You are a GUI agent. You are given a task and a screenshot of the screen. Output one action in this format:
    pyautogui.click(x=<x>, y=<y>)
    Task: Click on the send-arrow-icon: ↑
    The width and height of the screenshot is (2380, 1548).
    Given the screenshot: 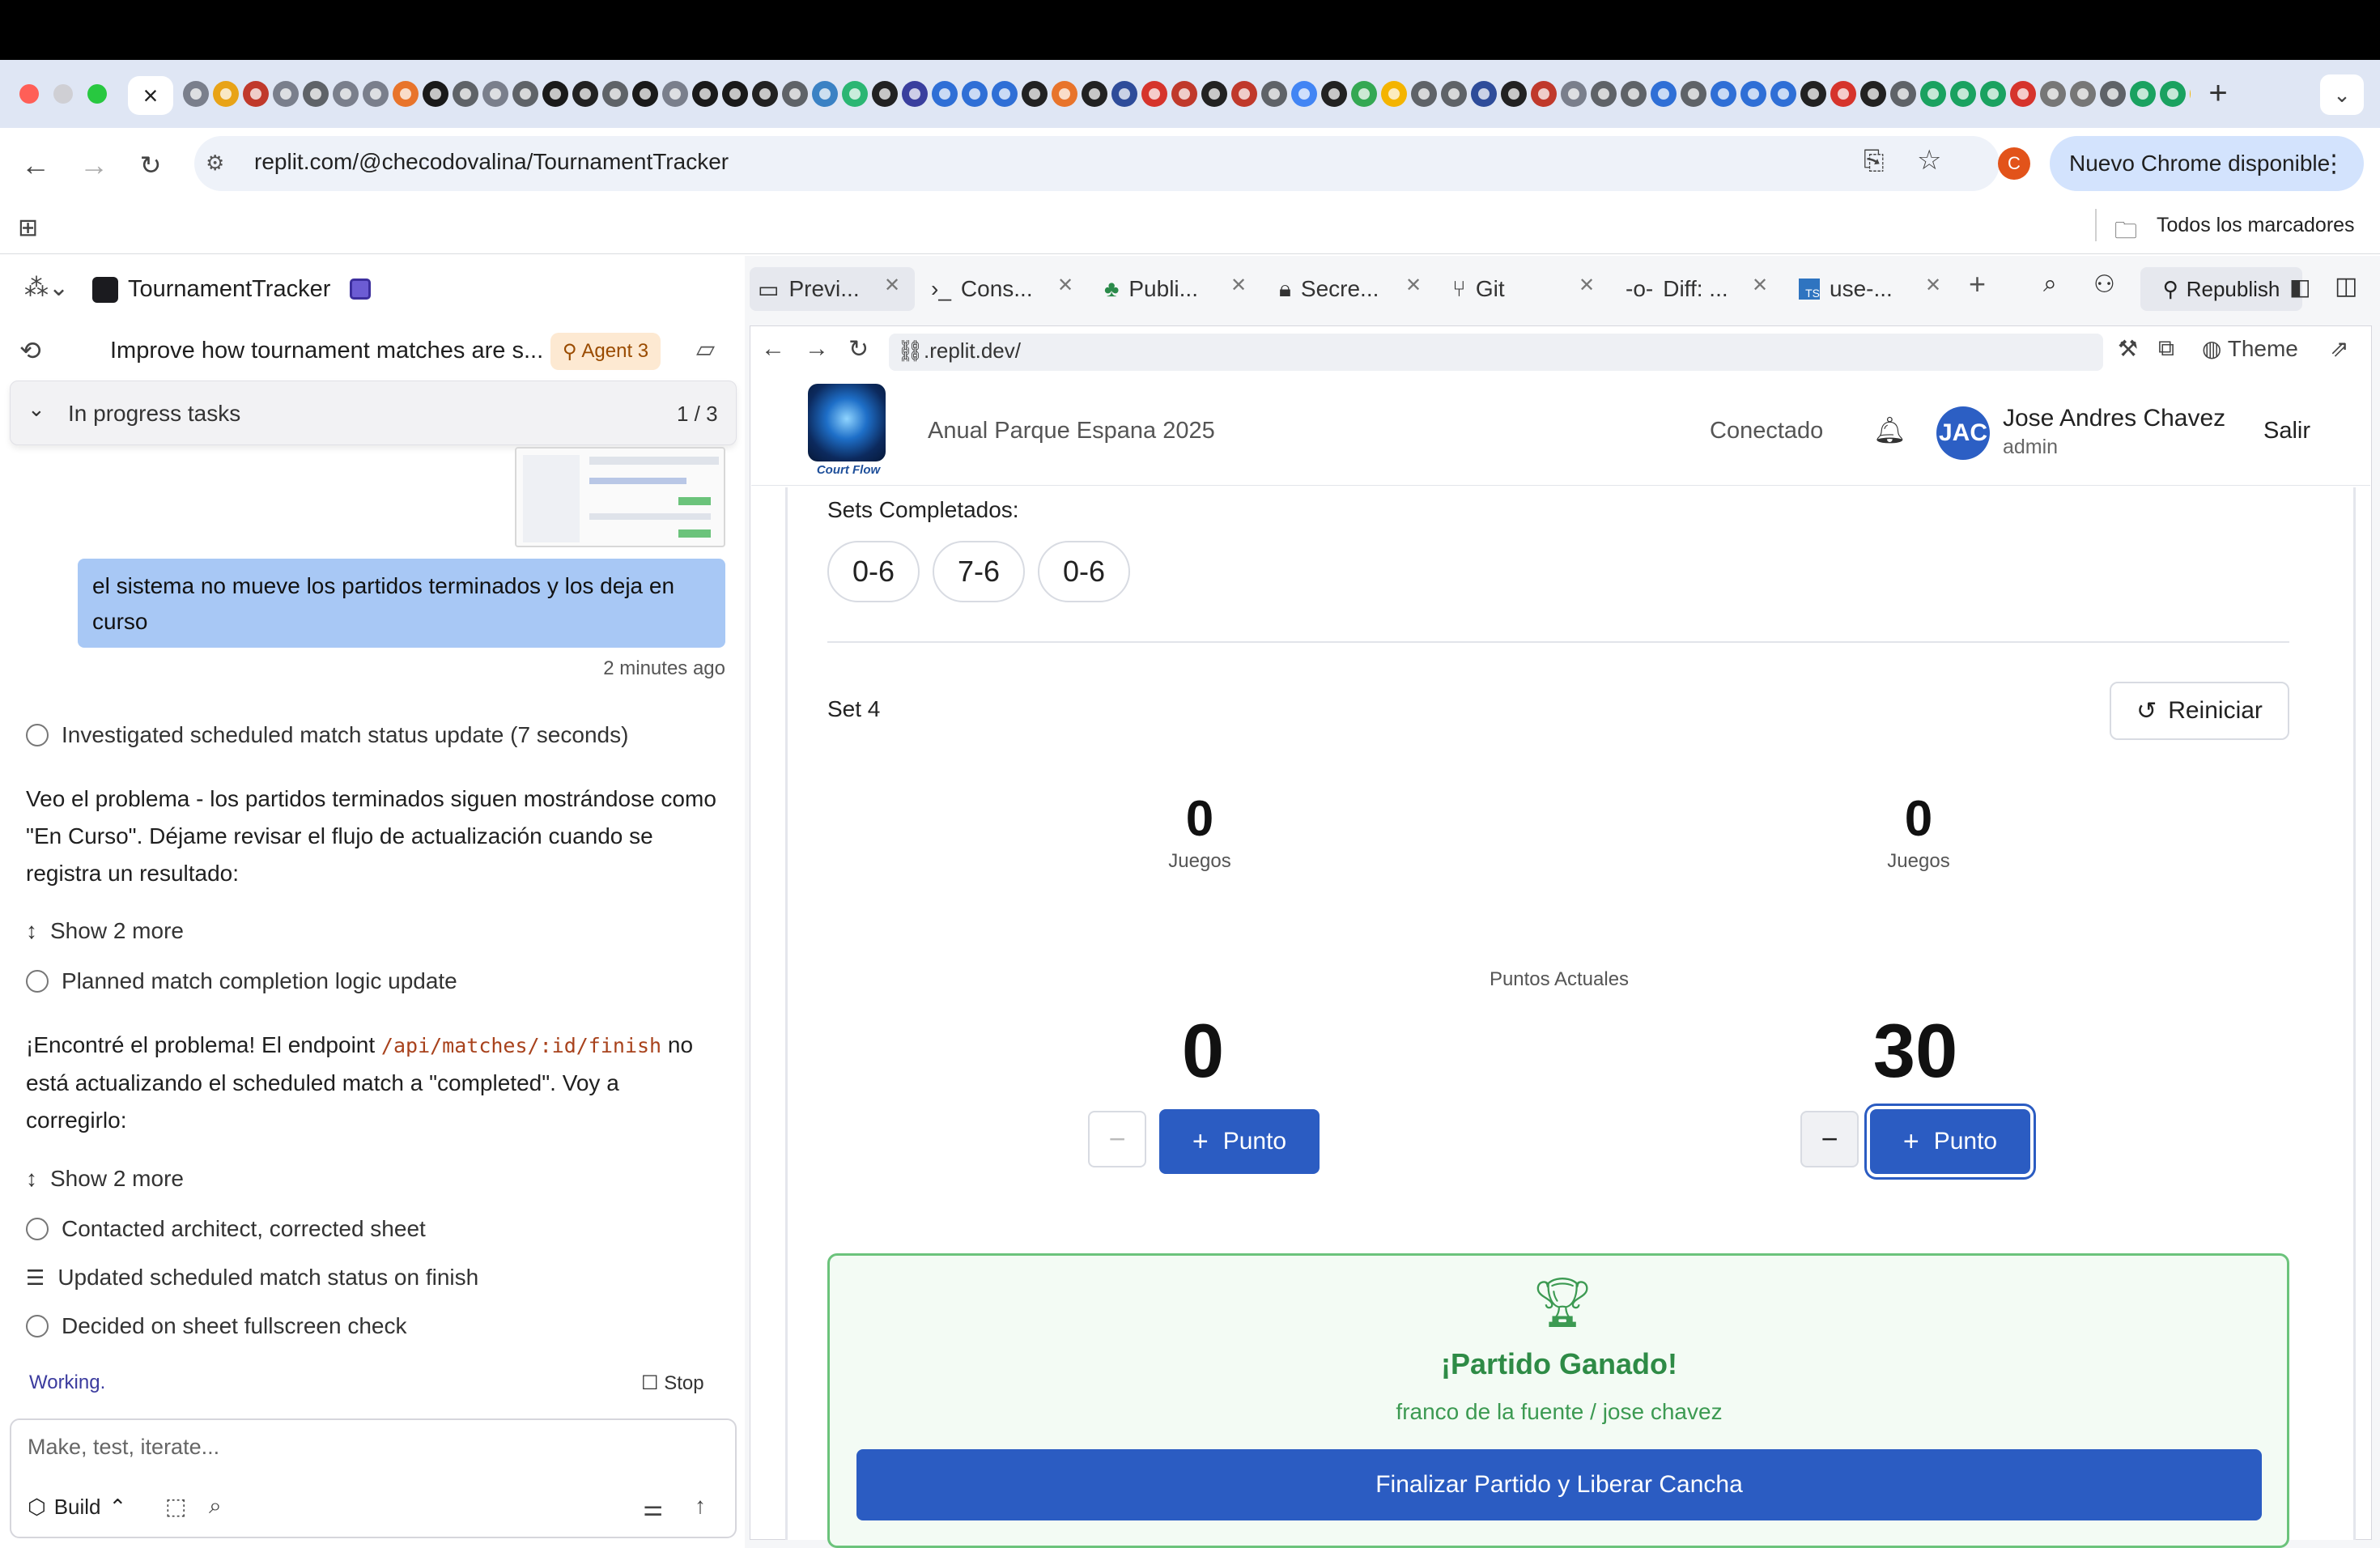 What is the action you would take?
    pyautogui.click(x=700, y=1506)
    